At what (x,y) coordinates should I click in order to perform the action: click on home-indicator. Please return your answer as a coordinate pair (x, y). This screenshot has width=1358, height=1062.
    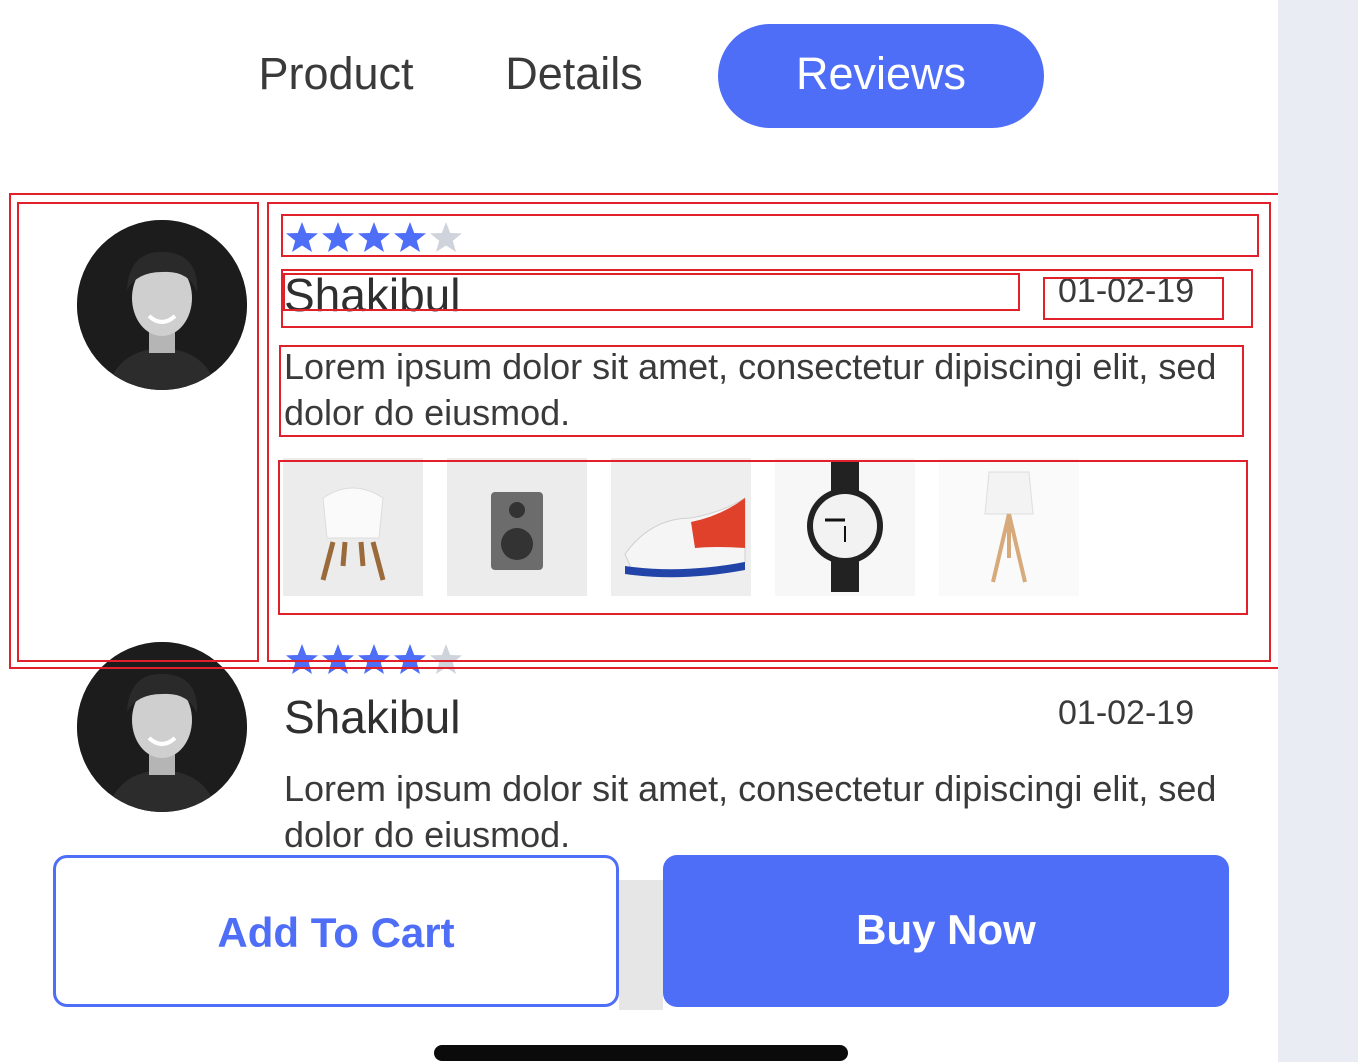
    Looking at the image, I should click on (641, 1053).